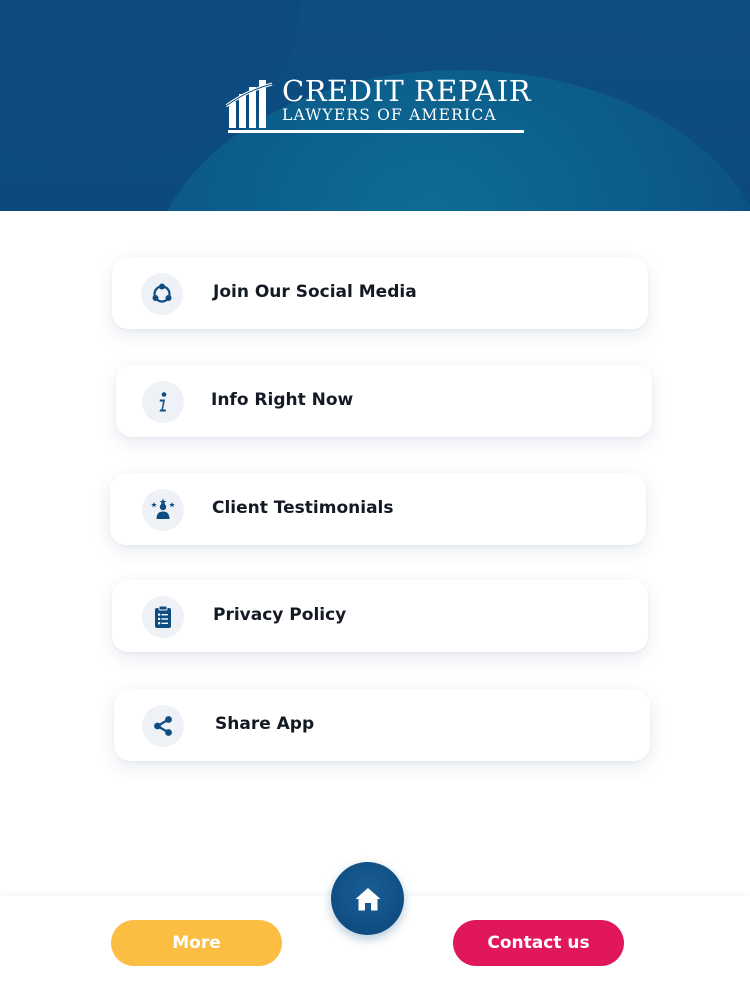  What do you see at coordinates (303, 508) in the screenshot?
I see `menu-item-label: Client Testimonials` at bounding box center [303, 508].